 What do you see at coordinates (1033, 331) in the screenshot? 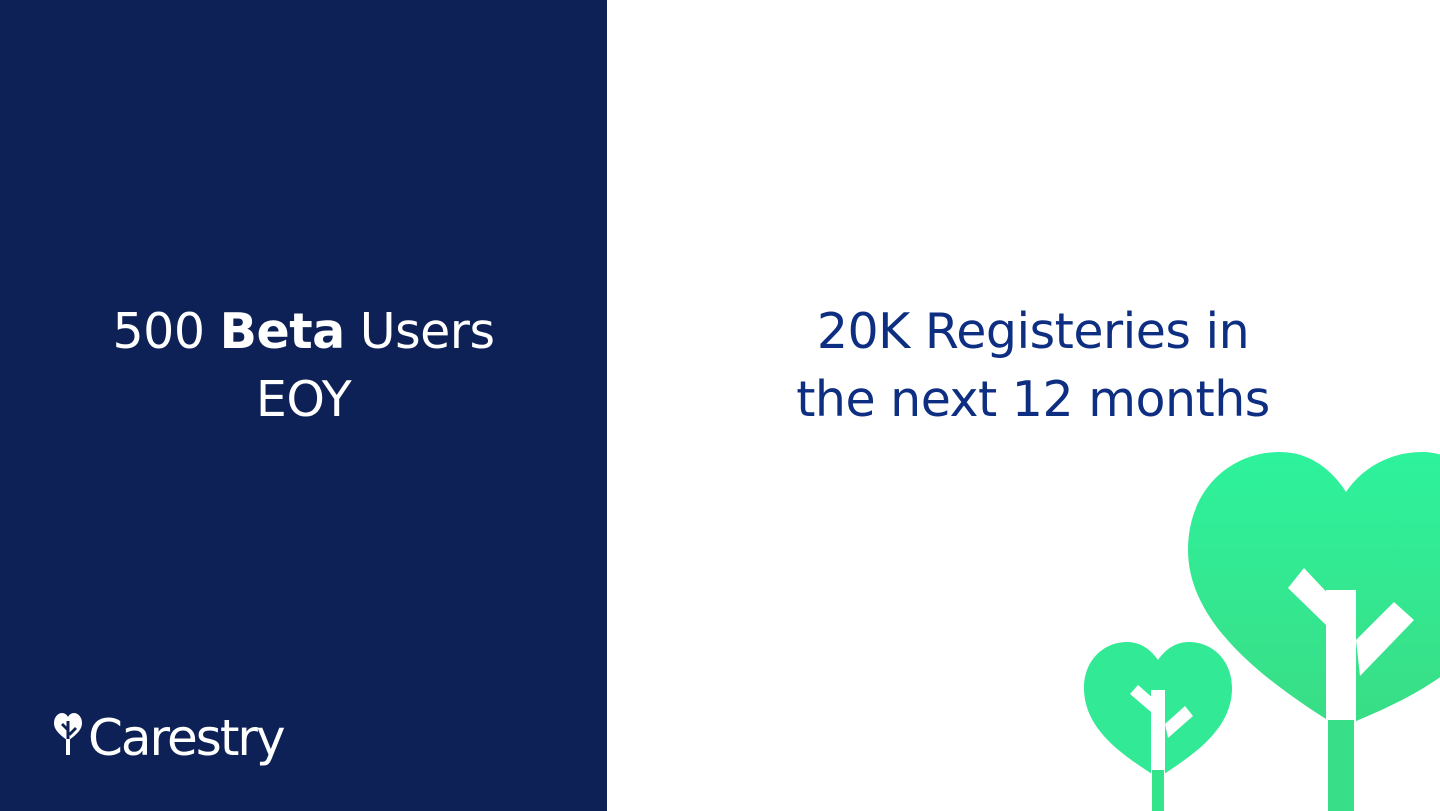
I see `headline-line-1: 20K Registeries in` at bounding box center [1033, 331].